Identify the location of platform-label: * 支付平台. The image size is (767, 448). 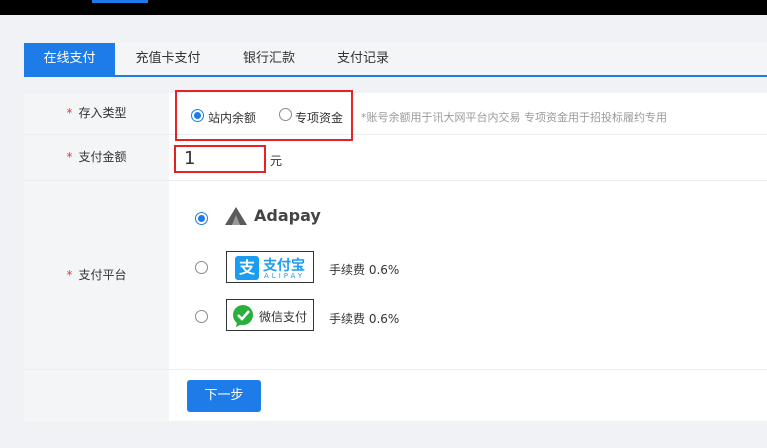
(96, 275).